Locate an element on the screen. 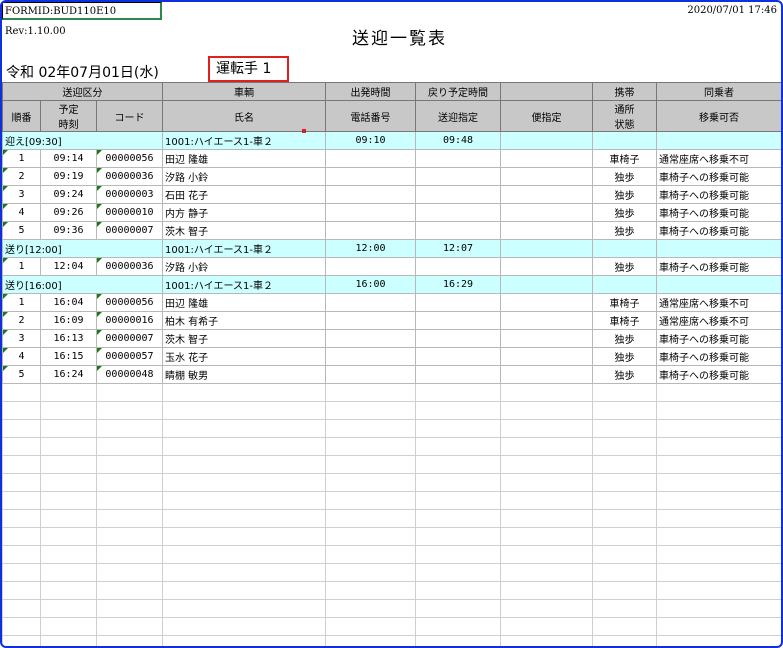 The height and width of the screenshot is (648, 783). group-return: 09:48 is located at coordinates (458, 140).